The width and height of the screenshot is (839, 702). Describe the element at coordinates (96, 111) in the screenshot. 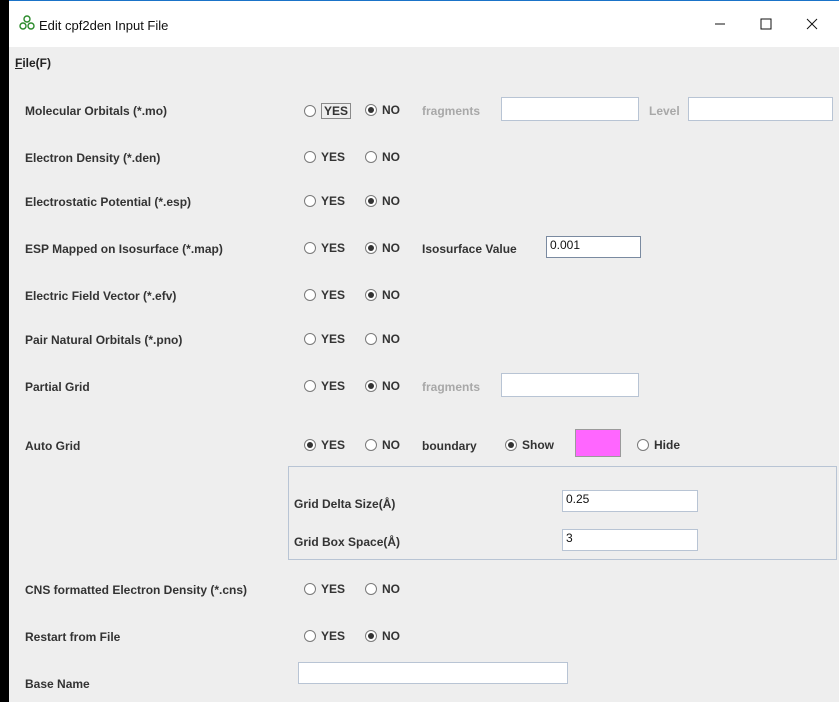

I see `mo-label: Molecular Orbitals (*.mo)` at that location.